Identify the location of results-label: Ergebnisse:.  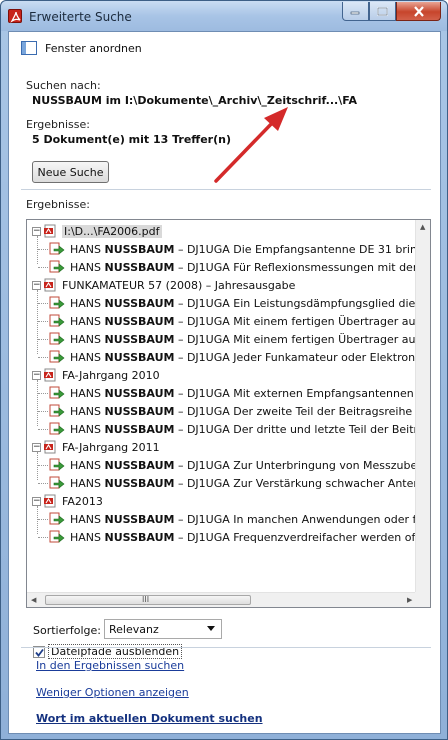
(58, 204).